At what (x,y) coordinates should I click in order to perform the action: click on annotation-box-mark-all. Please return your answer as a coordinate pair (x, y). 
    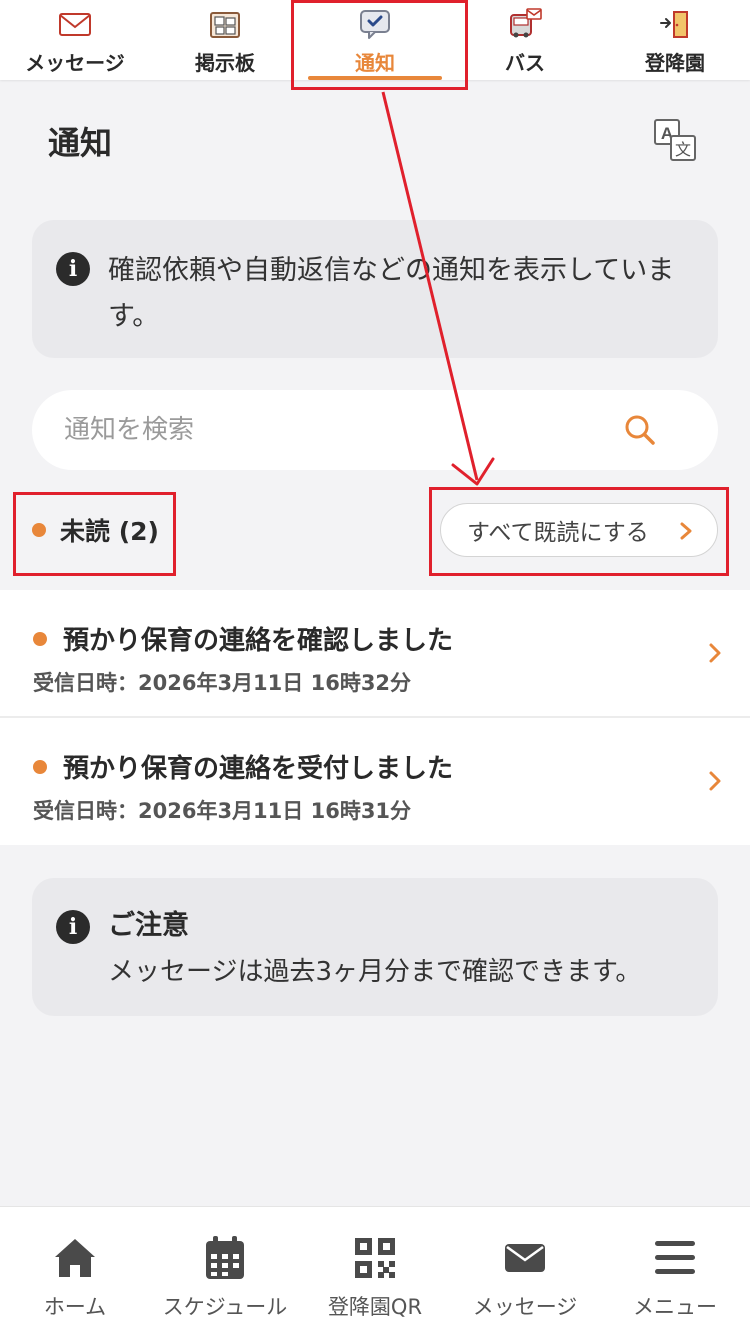
    Looking at the image, I should click on (579, 531).